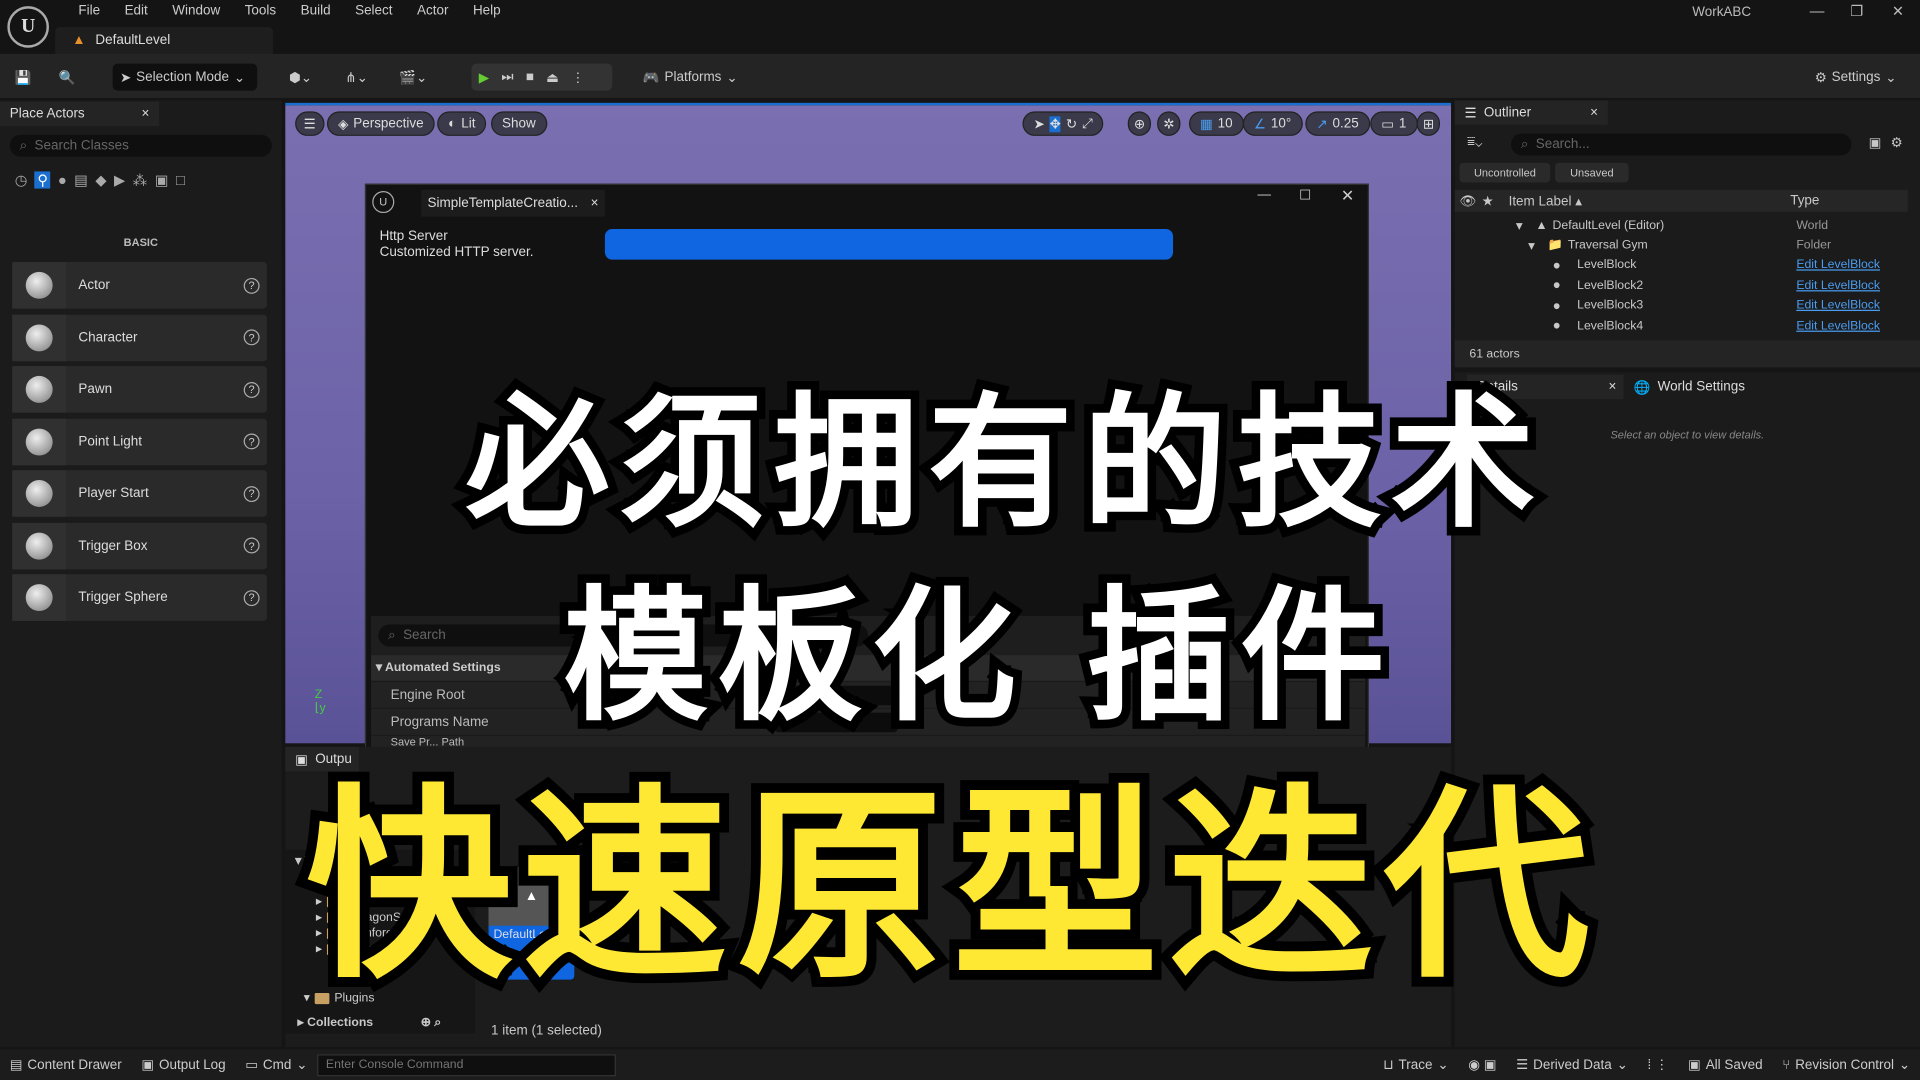  I want to click on outliner-row: ● LevelBlock4 Edit LevelBlock, so click(1681, 326).